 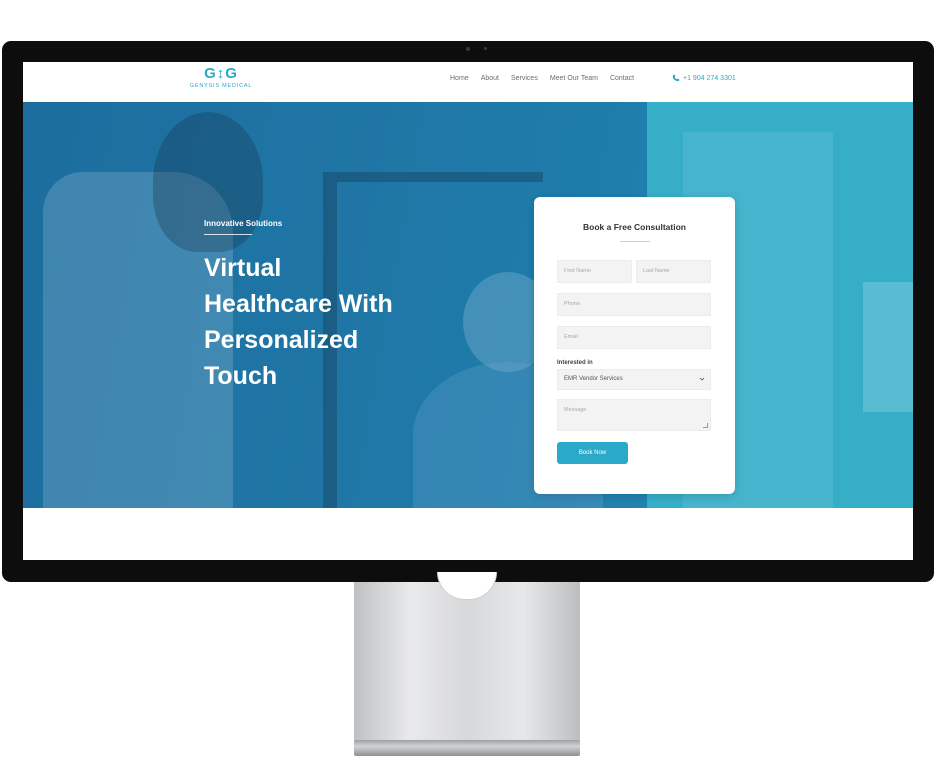 I want to click on site-logo: G↕G GENYSIS MEDICAL, so click(x=221, y=78).